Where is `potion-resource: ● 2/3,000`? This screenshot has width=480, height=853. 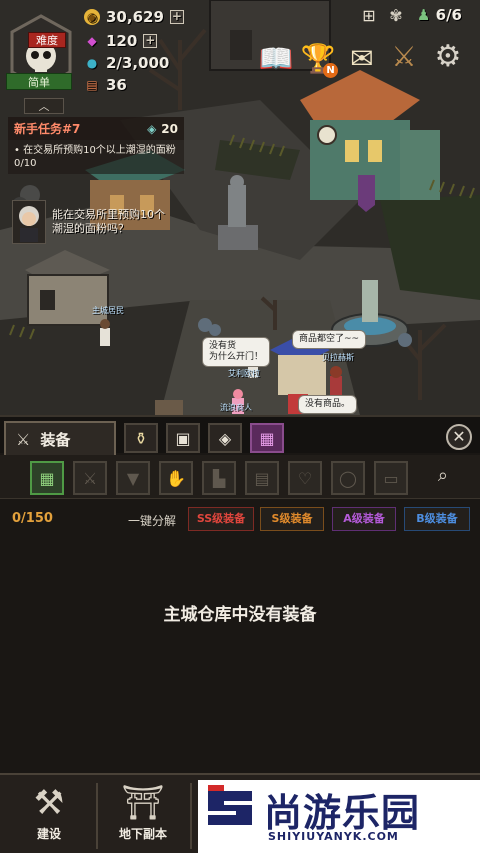 potion-resource: ● 2/3,000 is located at coordinates (127, 63).